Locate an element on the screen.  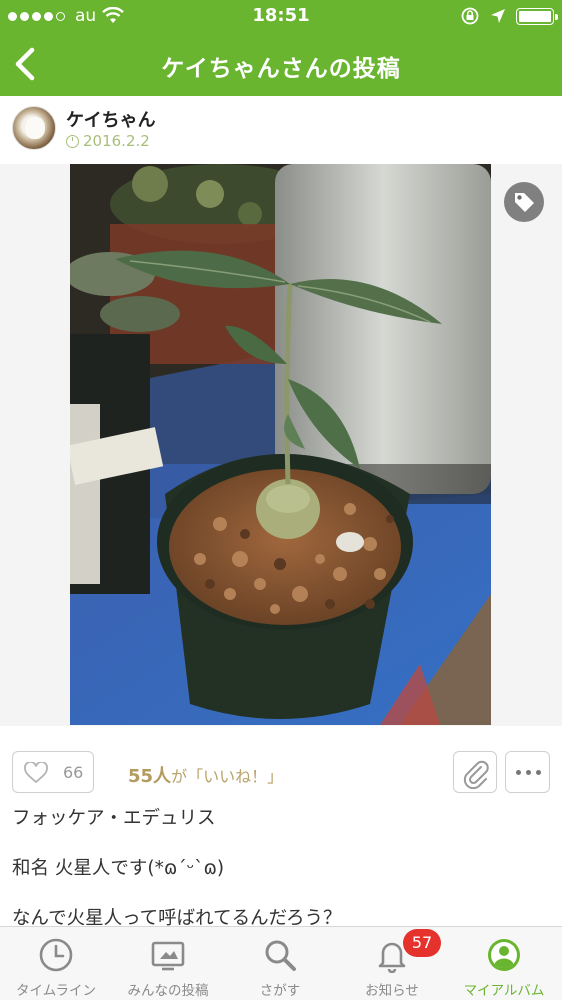
battery-icon is located at coordinates (537, 16).